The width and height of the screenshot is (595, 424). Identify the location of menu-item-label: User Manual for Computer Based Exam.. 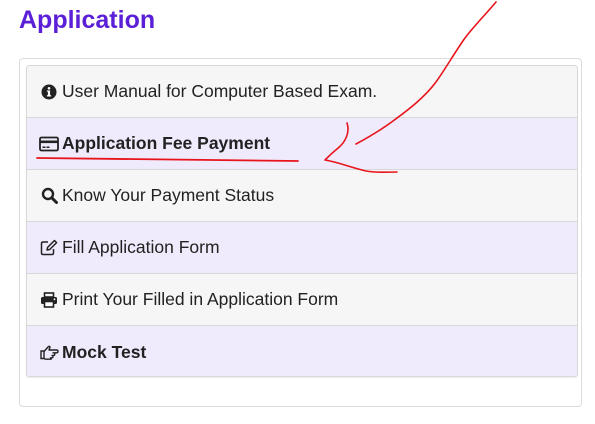
(220, 91).